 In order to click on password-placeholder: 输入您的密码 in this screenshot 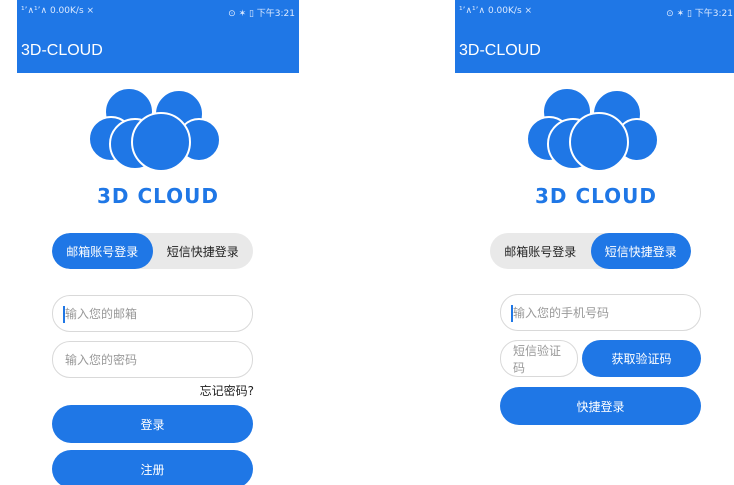, I will do `click(101, 360)`.